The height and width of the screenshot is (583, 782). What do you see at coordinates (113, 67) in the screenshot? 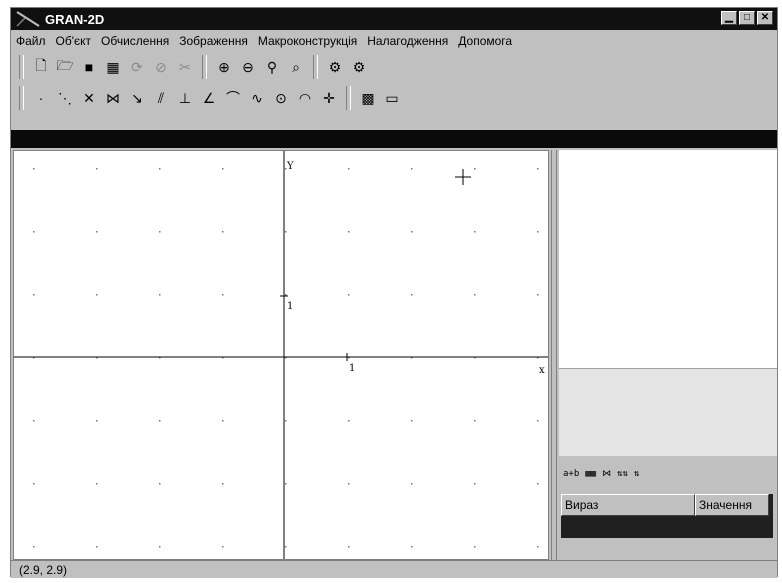
I see `table-icon: ▦` at bounding box center [113, 67].